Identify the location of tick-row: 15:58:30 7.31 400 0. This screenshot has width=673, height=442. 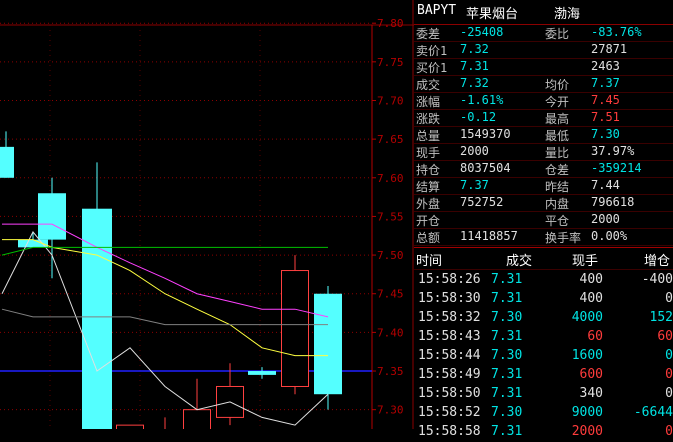
(543, 299).